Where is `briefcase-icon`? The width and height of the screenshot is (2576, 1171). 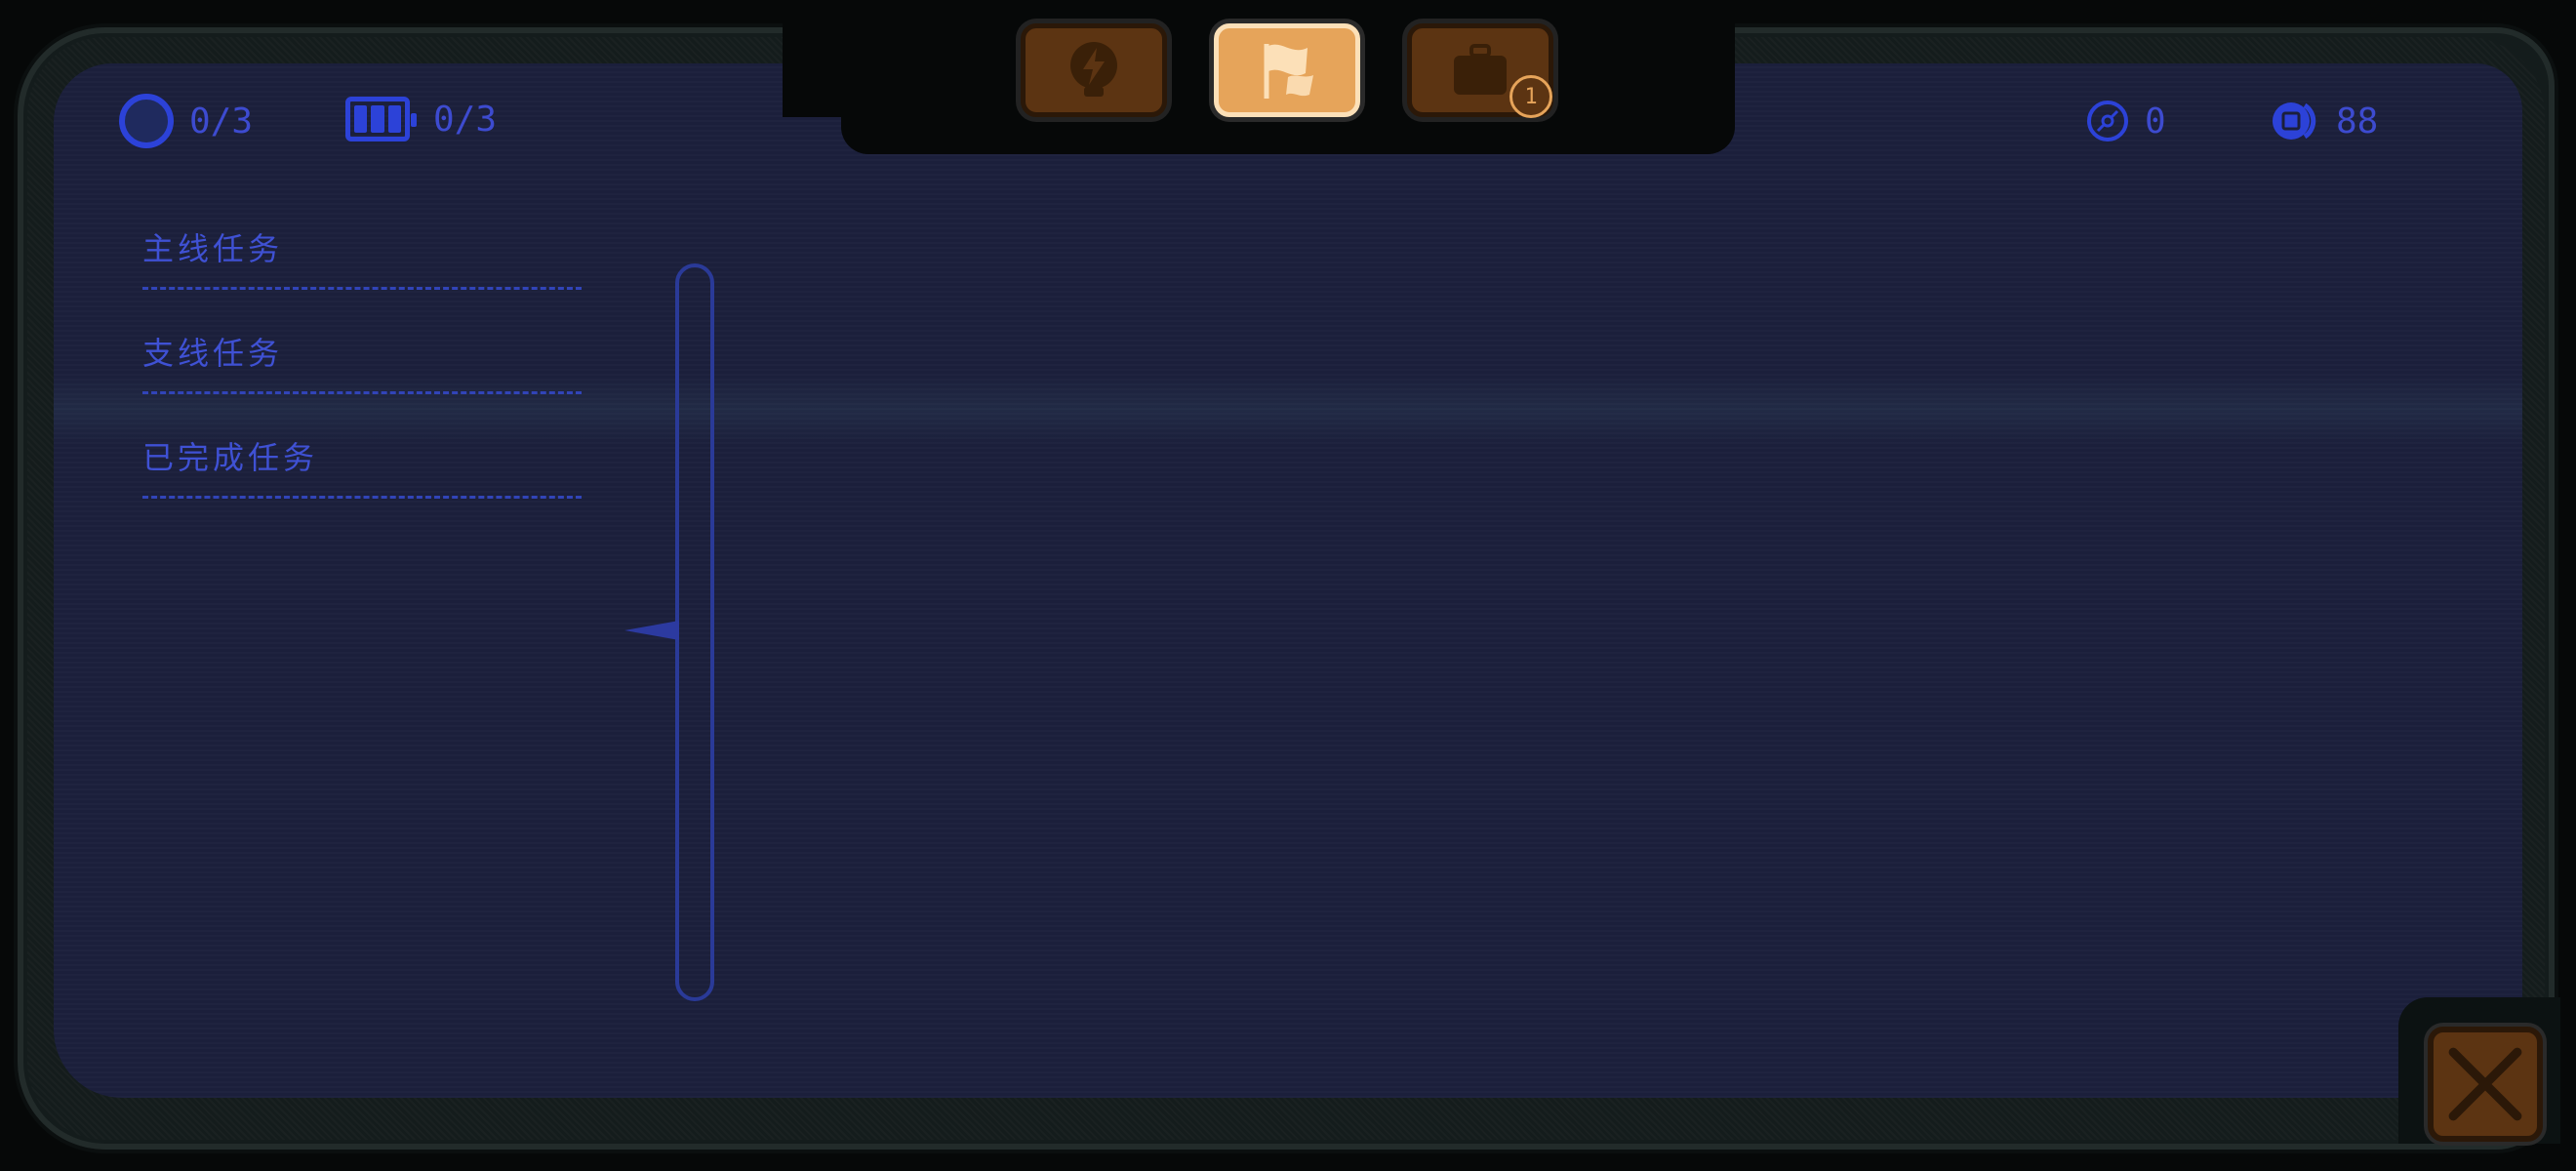
briefcase-icon is located at coordinates (1480, 69).